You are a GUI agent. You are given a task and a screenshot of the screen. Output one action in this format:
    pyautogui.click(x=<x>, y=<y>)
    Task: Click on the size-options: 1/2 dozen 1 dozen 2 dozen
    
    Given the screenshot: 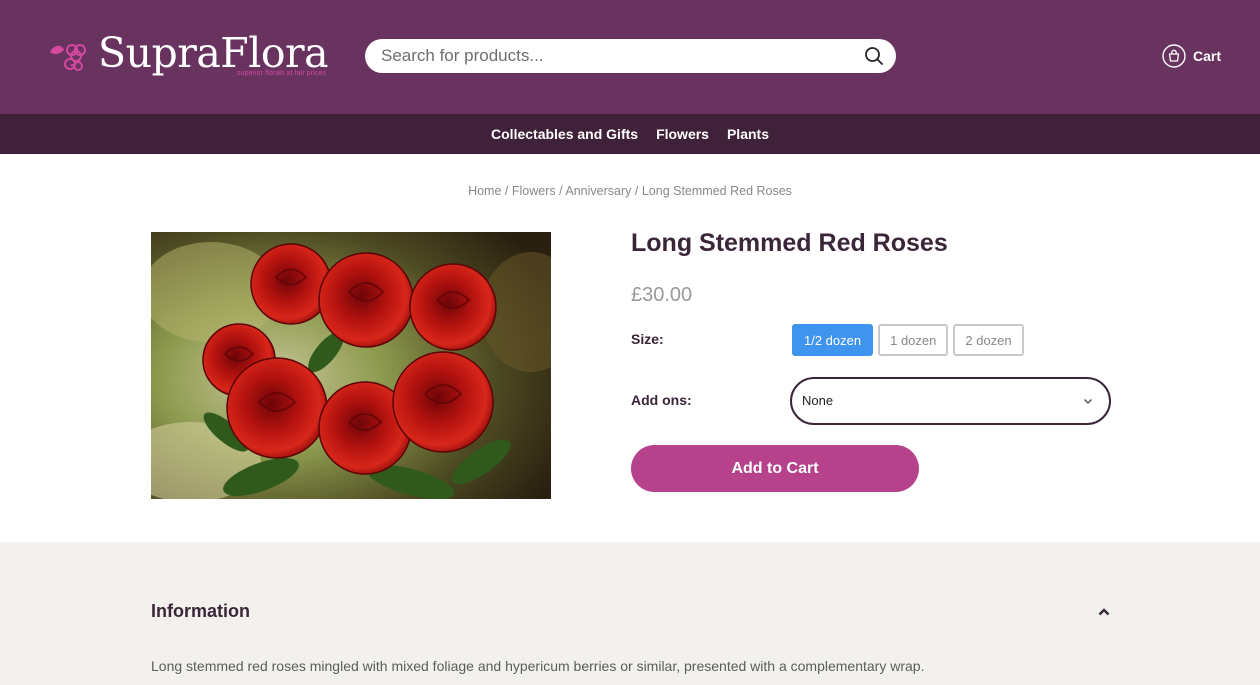 What is the action you would take?
    pyautogui.click(x=908, y=340)
    